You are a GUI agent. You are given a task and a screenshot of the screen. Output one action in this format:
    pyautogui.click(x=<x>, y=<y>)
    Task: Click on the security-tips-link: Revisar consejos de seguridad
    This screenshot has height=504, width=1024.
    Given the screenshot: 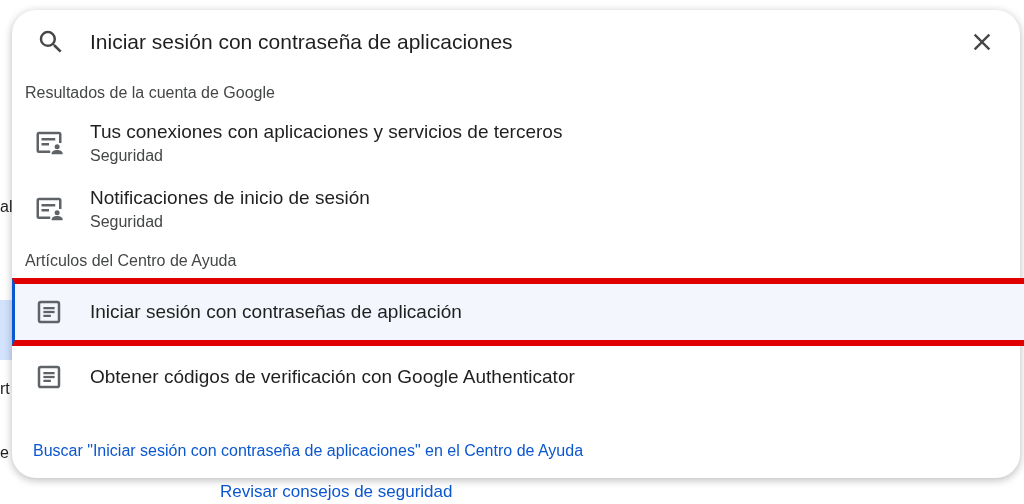 What is the action you would take?
    pyautogui.click(x=336, y=492)
    